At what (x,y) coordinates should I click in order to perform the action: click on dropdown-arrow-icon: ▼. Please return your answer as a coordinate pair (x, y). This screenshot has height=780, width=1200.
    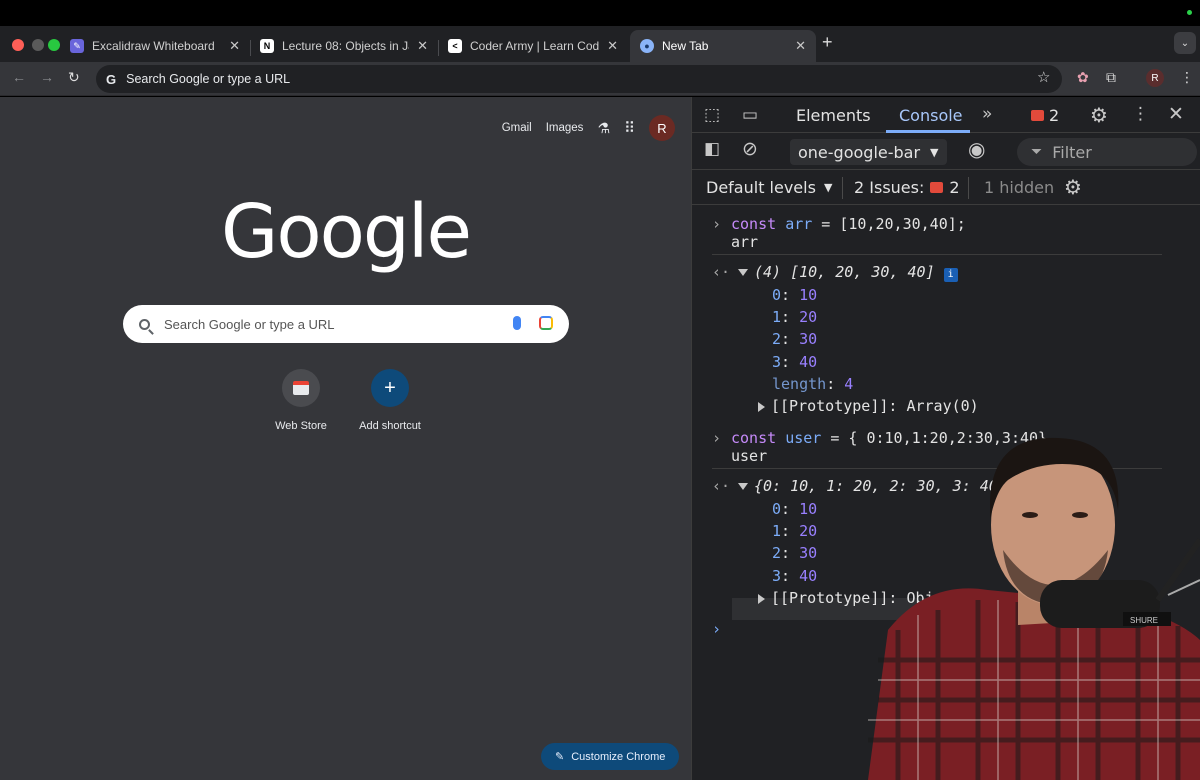
    Looking at the image, I should click on (828, 187).